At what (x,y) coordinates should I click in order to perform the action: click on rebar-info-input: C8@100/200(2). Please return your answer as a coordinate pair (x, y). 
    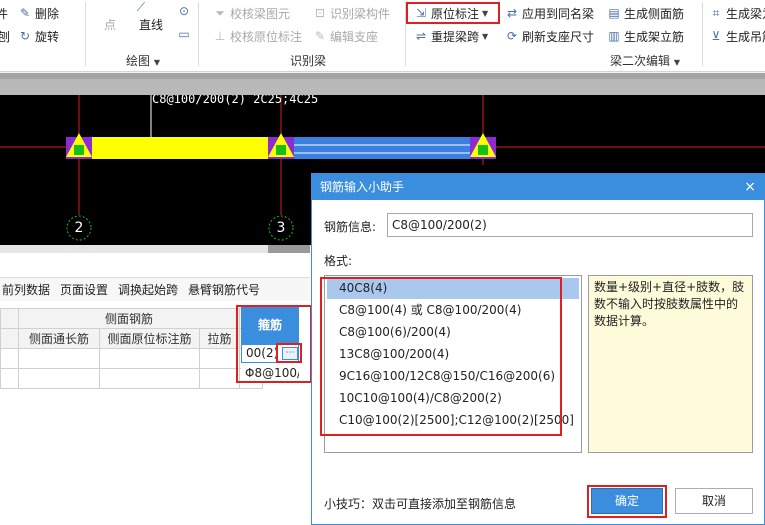
    Looking at the image, I should click on (570, 225).